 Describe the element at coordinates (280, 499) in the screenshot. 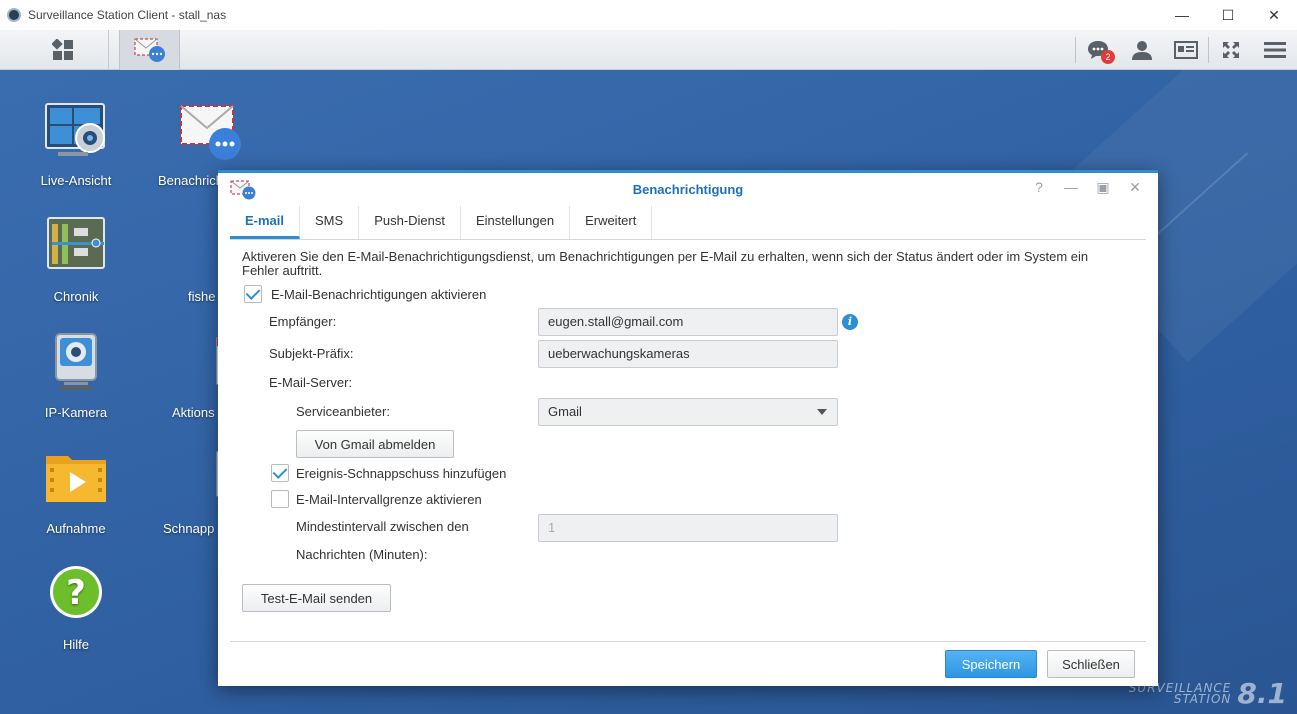

I see `interval-limit-checkbox` at that location.